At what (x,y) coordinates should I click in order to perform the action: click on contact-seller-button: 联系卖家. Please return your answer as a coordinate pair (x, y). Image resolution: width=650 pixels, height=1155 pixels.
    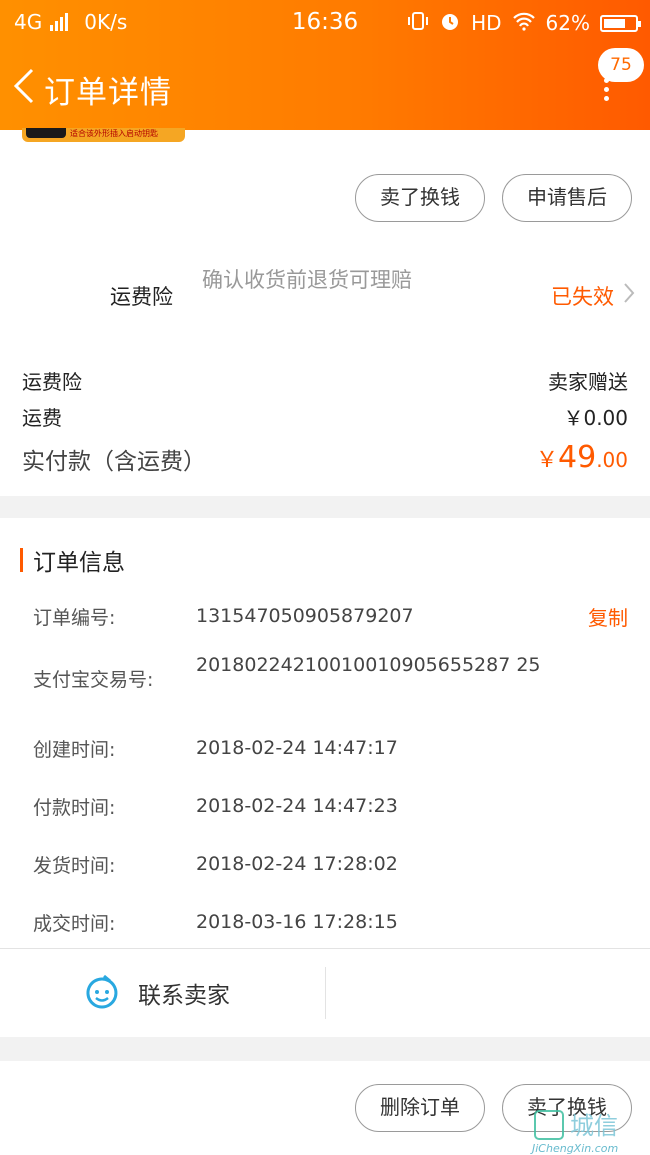
    Looking at the image, I should click on (157, 993).